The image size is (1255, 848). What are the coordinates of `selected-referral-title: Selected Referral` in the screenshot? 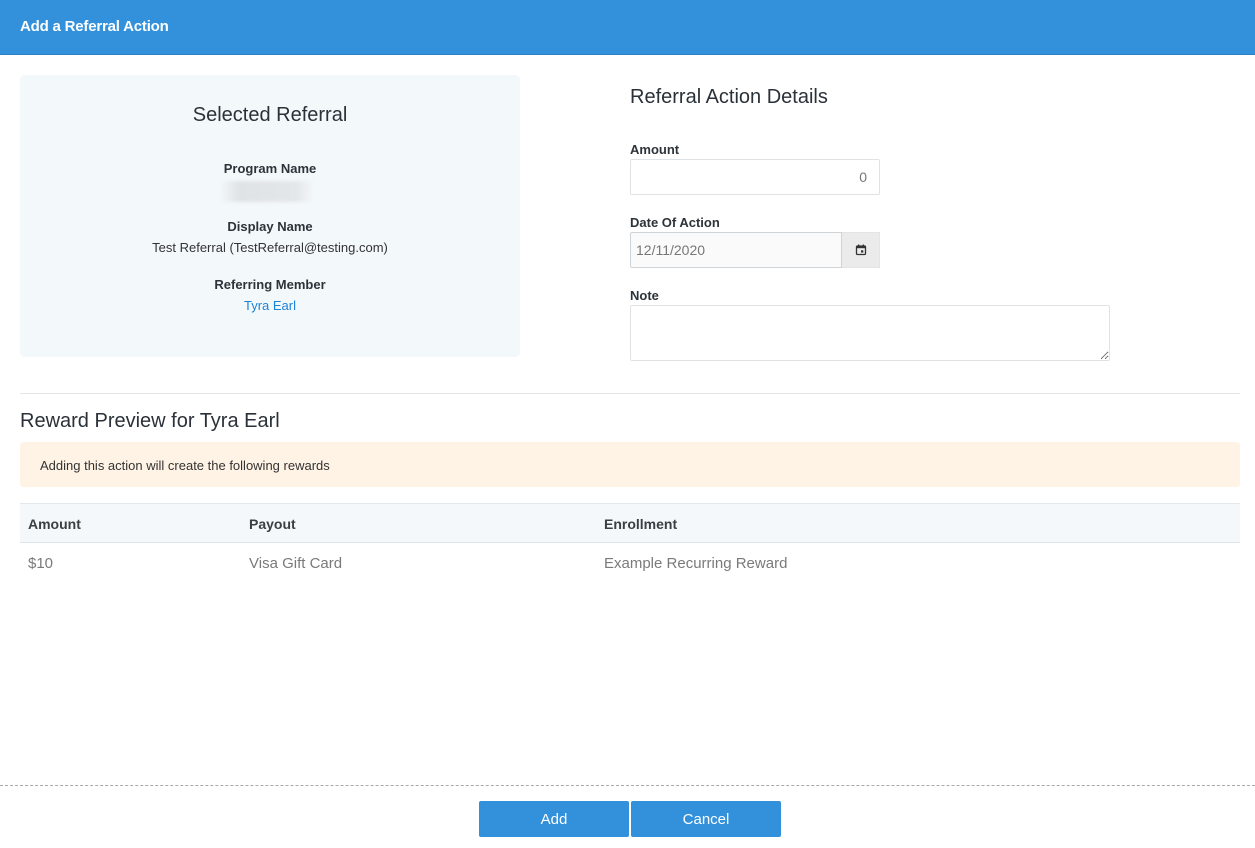 It's located at (270, 115).